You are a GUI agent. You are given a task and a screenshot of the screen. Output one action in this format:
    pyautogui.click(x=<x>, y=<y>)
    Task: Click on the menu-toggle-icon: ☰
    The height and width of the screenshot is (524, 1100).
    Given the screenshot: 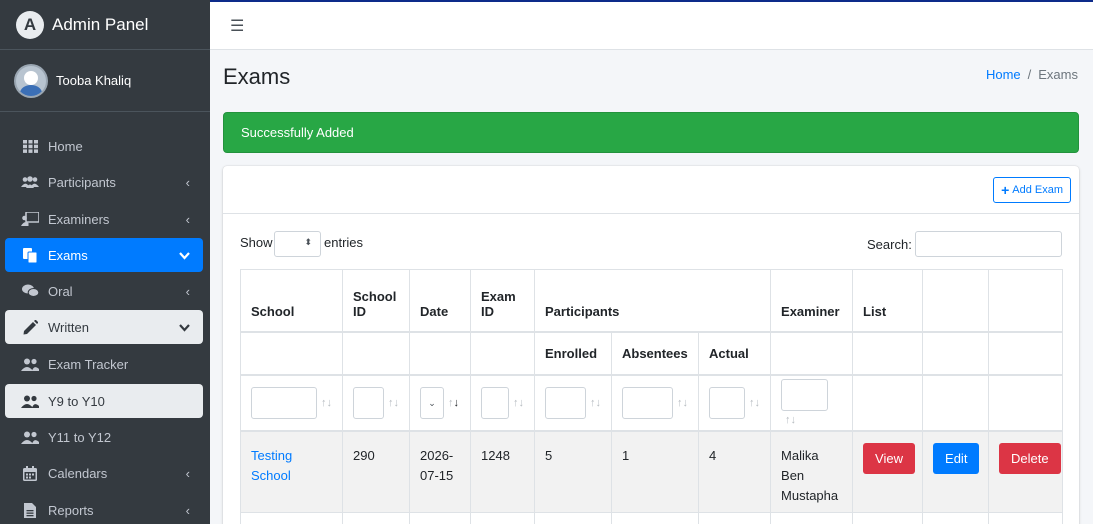 What is the action you would take?
    pyautogui.click(x=237, y=26)
    